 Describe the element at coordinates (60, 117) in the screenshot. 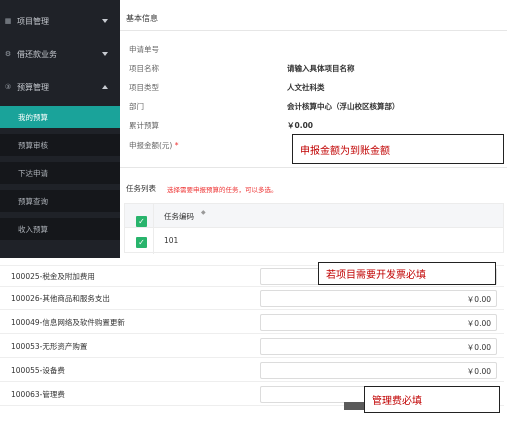

I see `sidebar-item-my-budget: 我的预算` at that location.